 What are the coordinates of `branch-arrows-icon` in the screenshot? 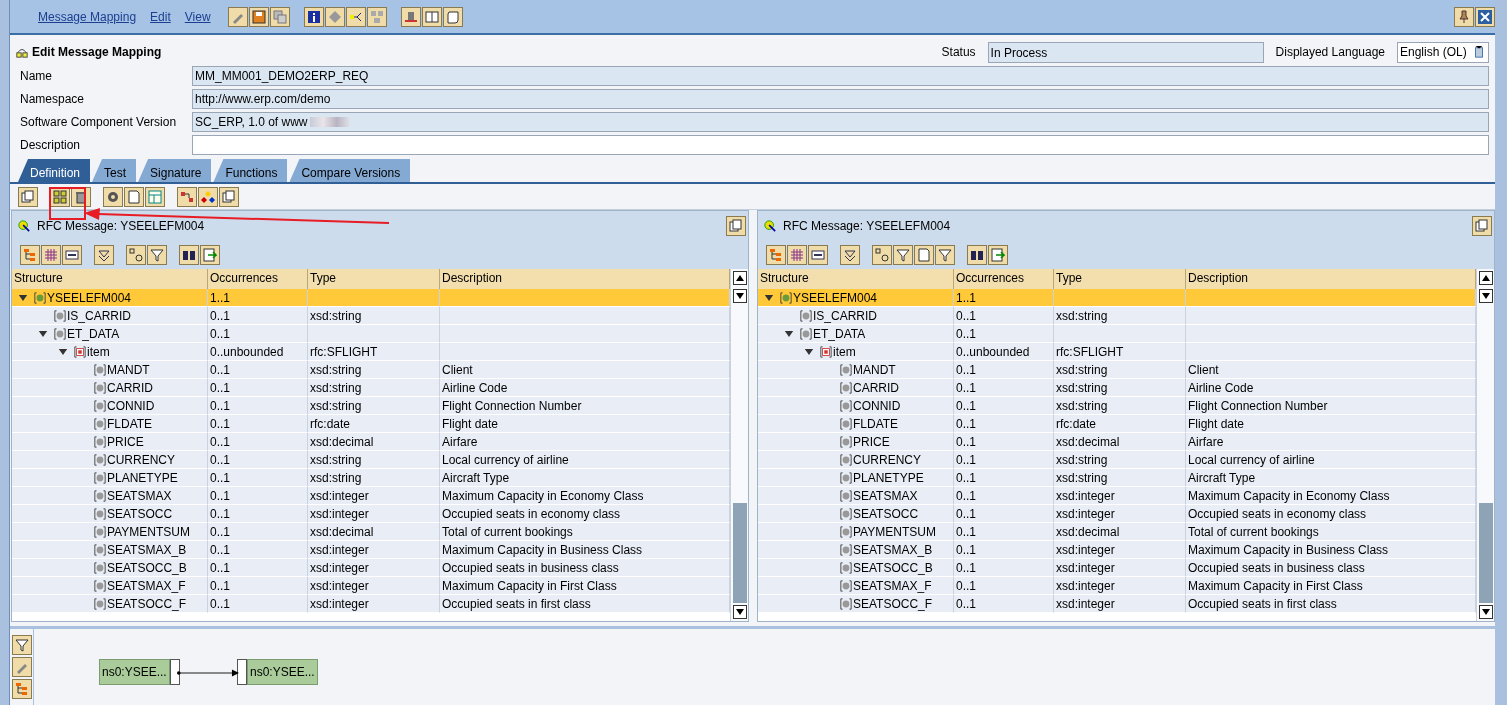 It's located at (355, 16).